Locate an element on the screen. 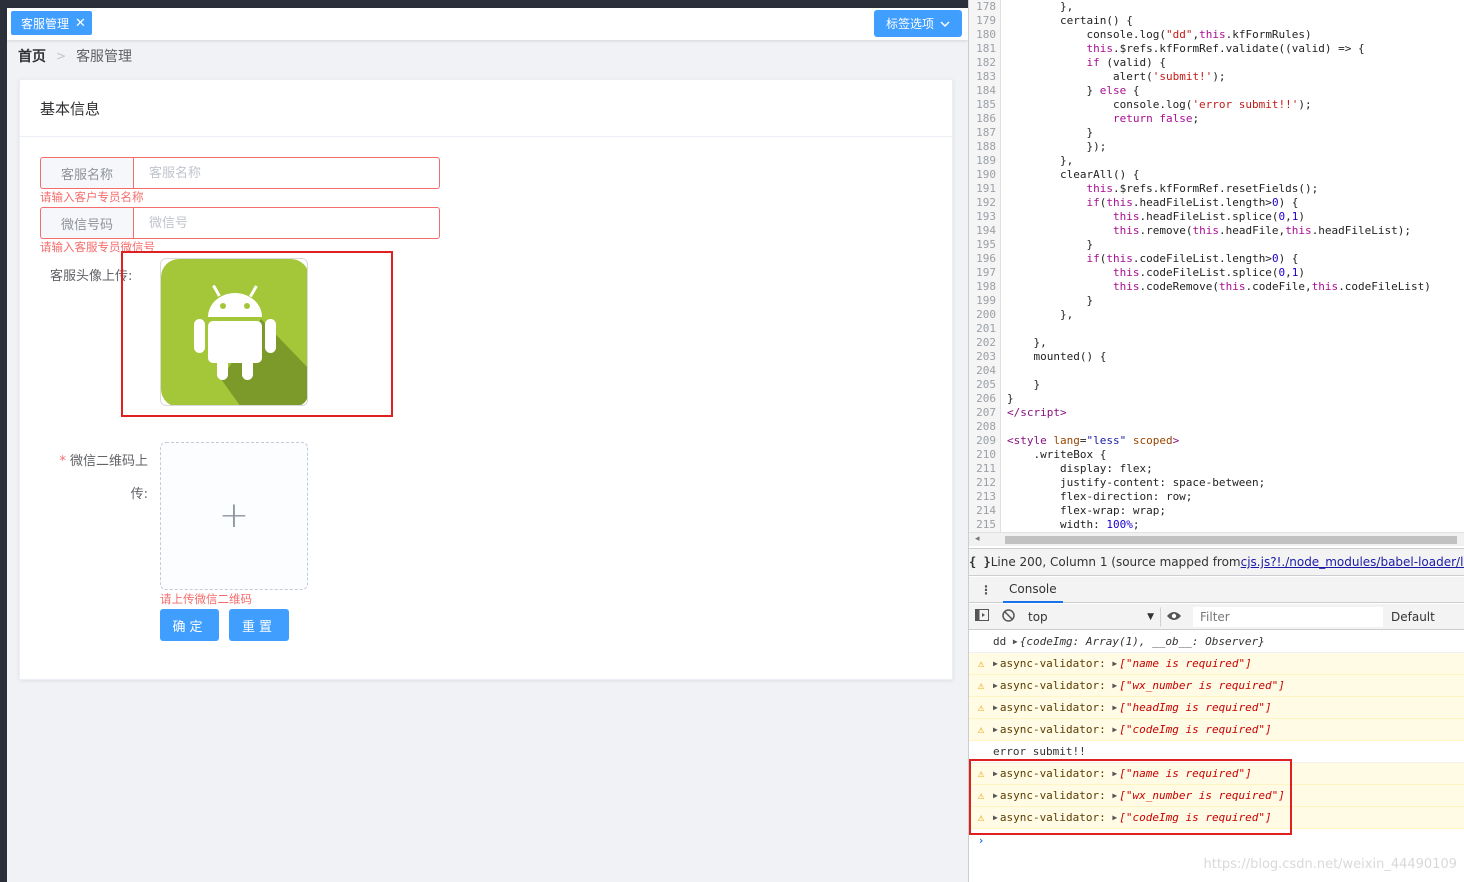 The width and height of the screenshot is (1464, 882). line-number: 201 is located at coordinates (985, 329).